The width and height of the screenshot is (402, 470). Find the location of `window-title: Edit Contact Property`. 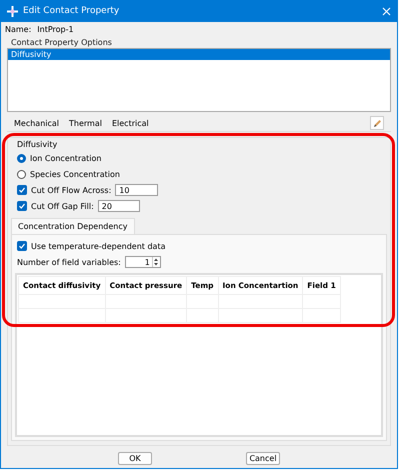

window-title: Edit Contact Property is located at coordinates (71, 11).